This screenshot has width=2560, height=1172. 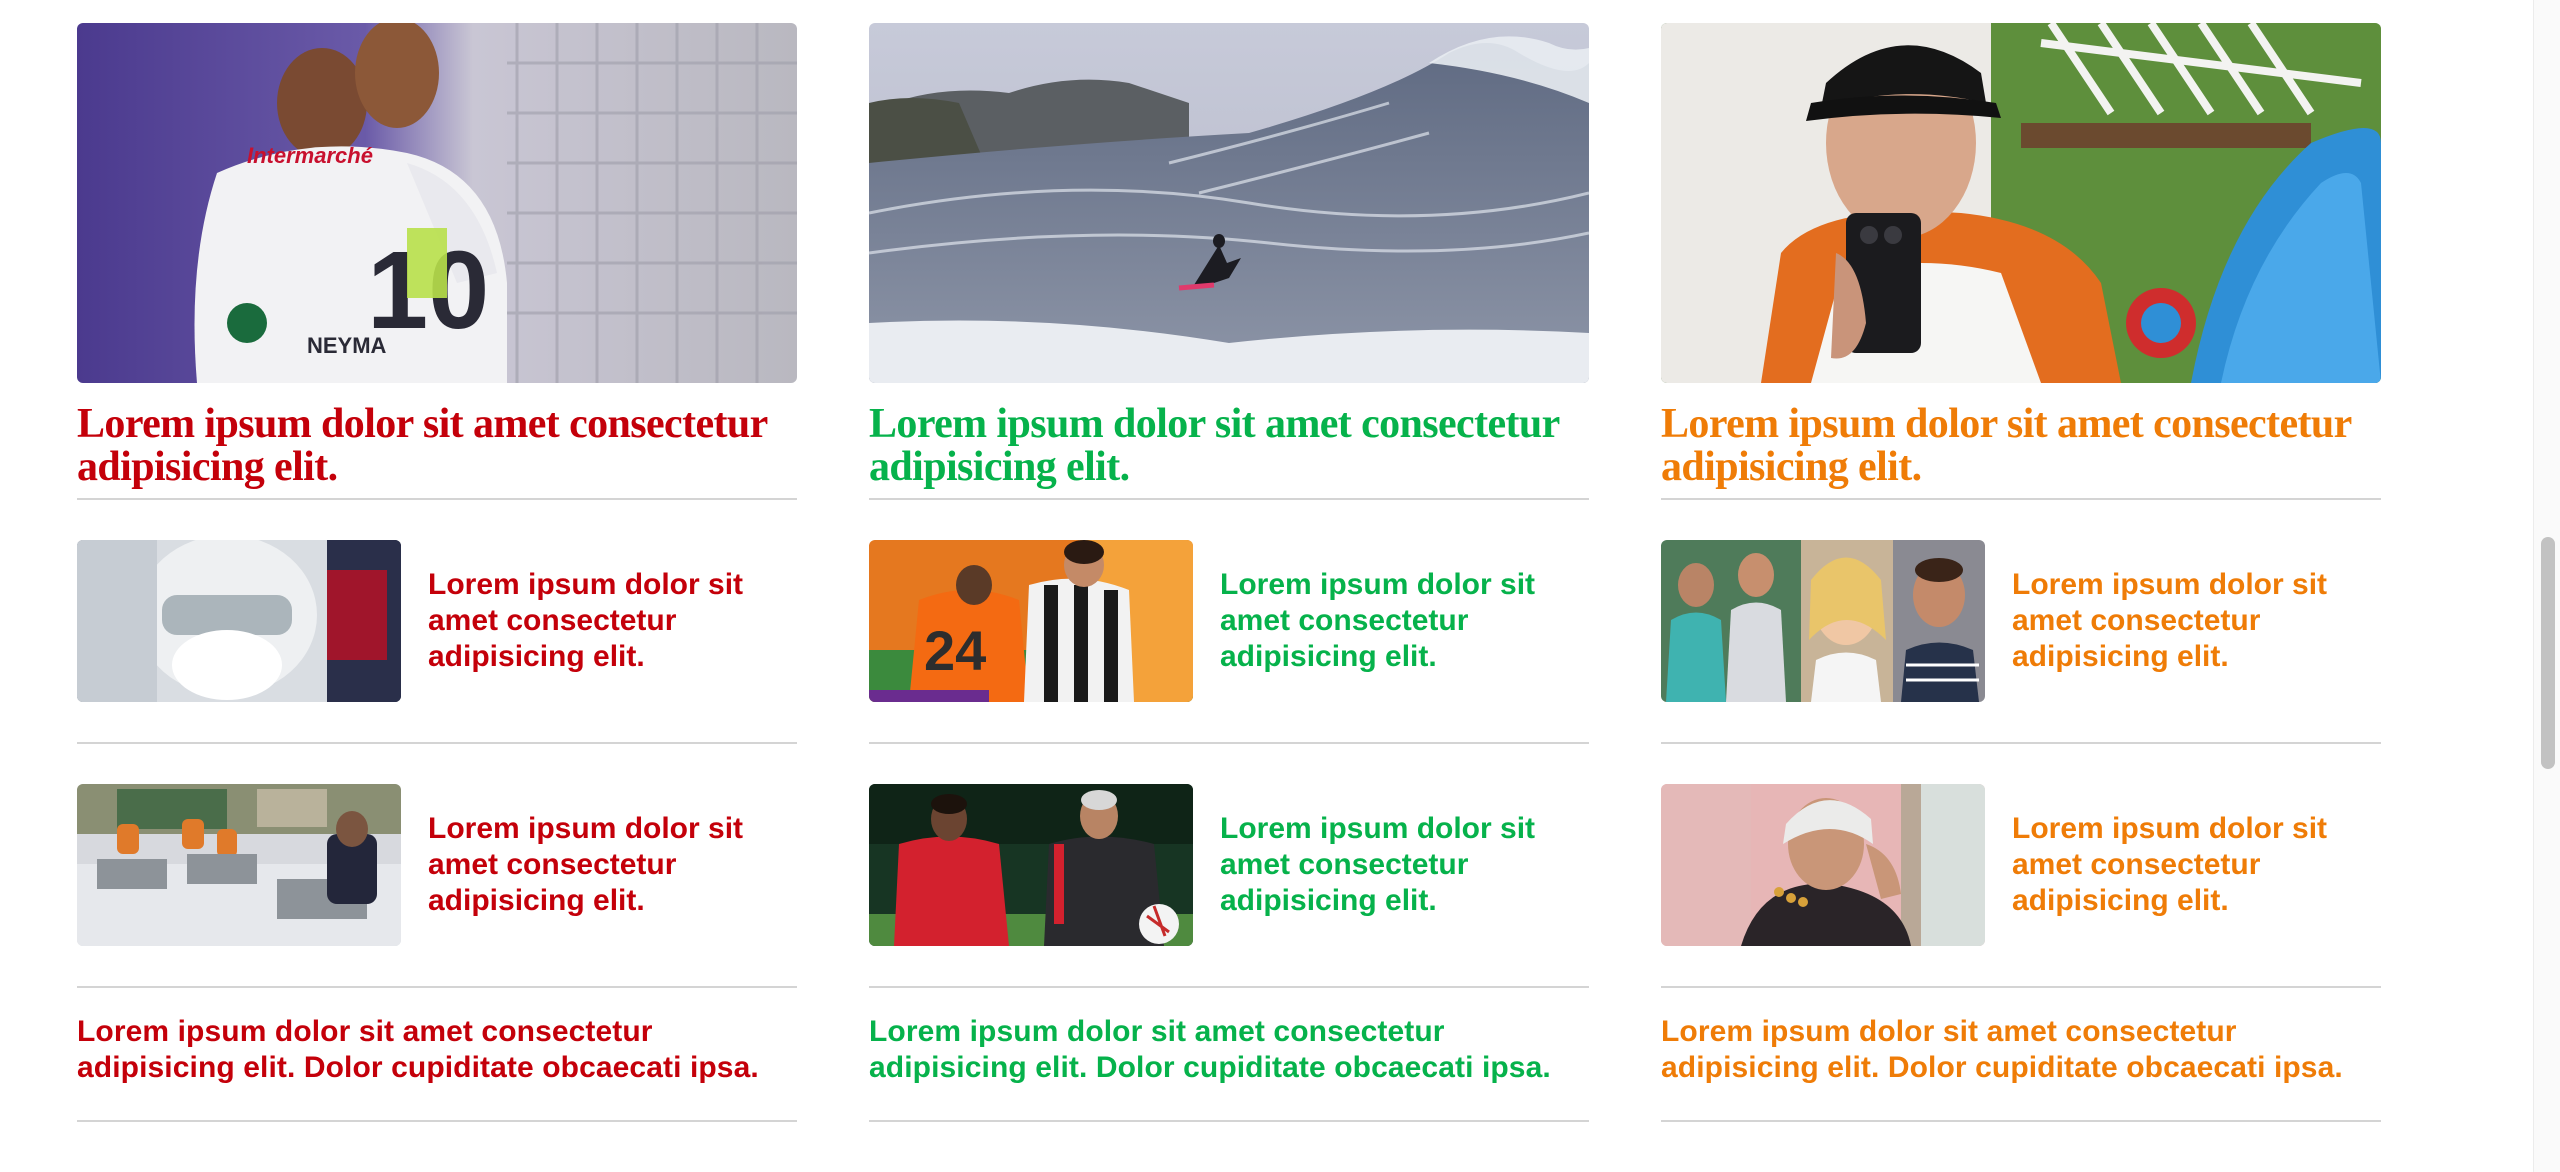 I want to click on health-worker-protective-mask-photo, so click(x=239, y=621).